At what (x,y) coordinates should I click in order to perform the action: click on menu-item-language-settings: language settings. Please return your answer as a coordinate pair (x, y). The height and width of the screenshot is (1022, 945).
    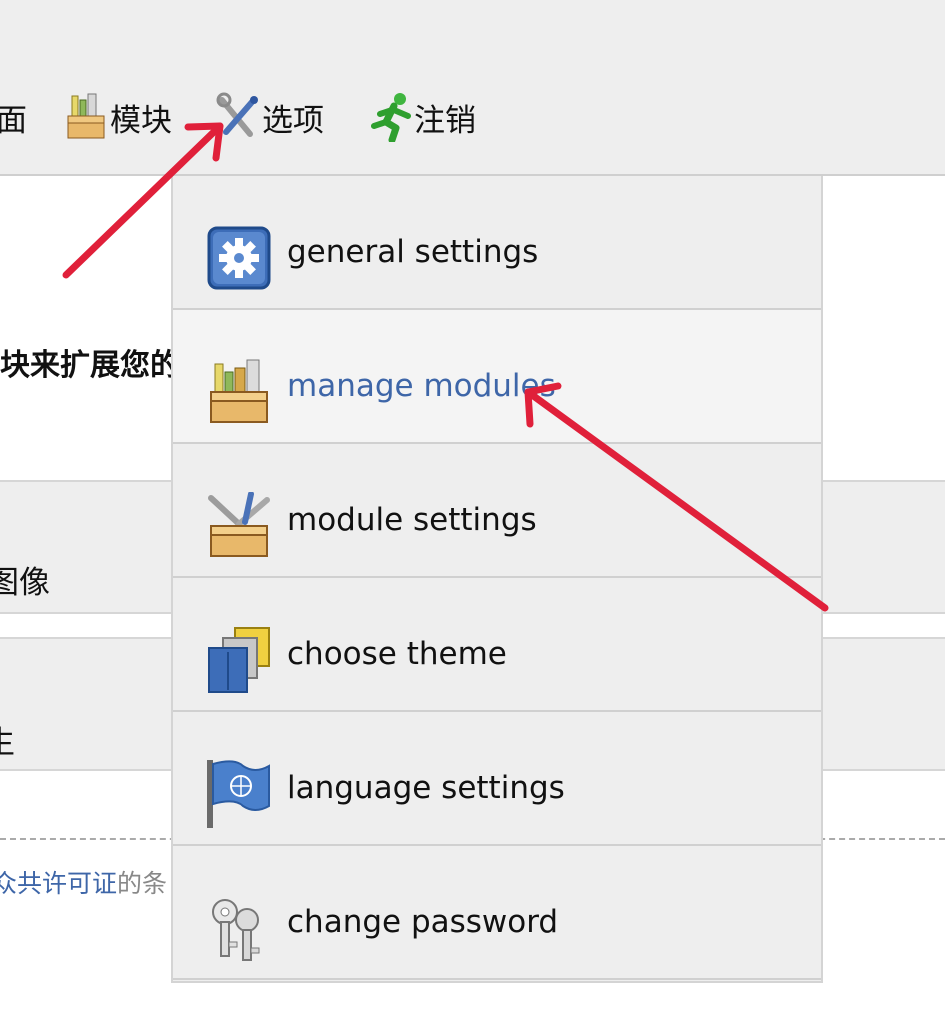
    Looking at the image, I should click on (497, 779).